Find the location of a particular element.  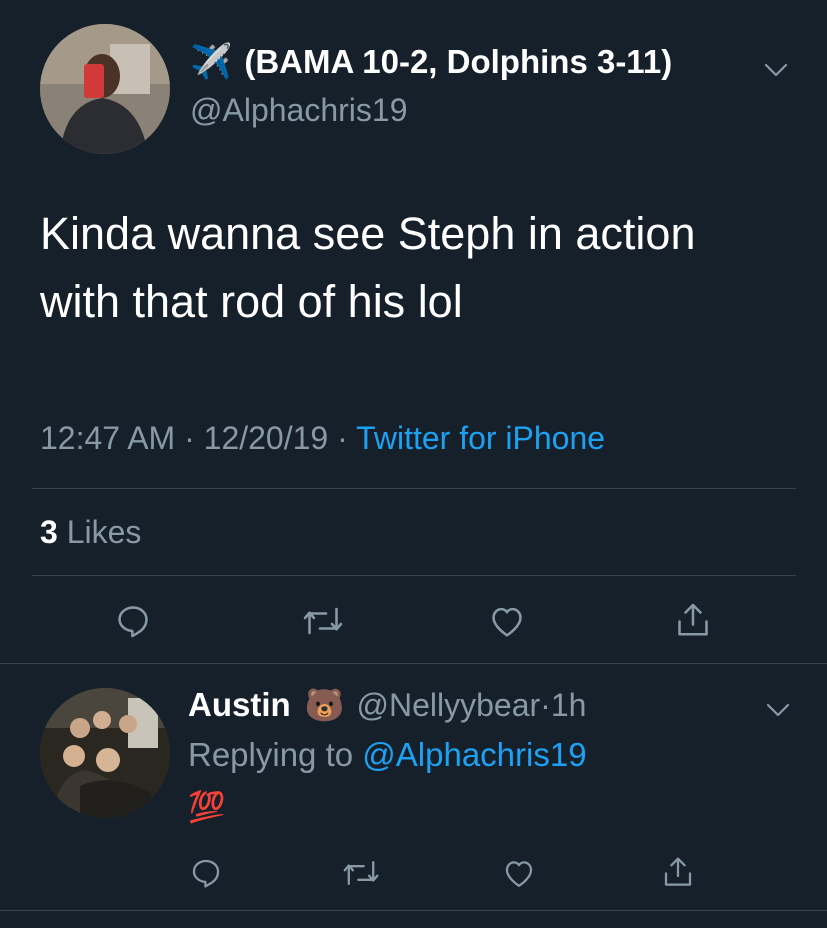

reply-display-name: Austin is located at coordinates (239, 705).